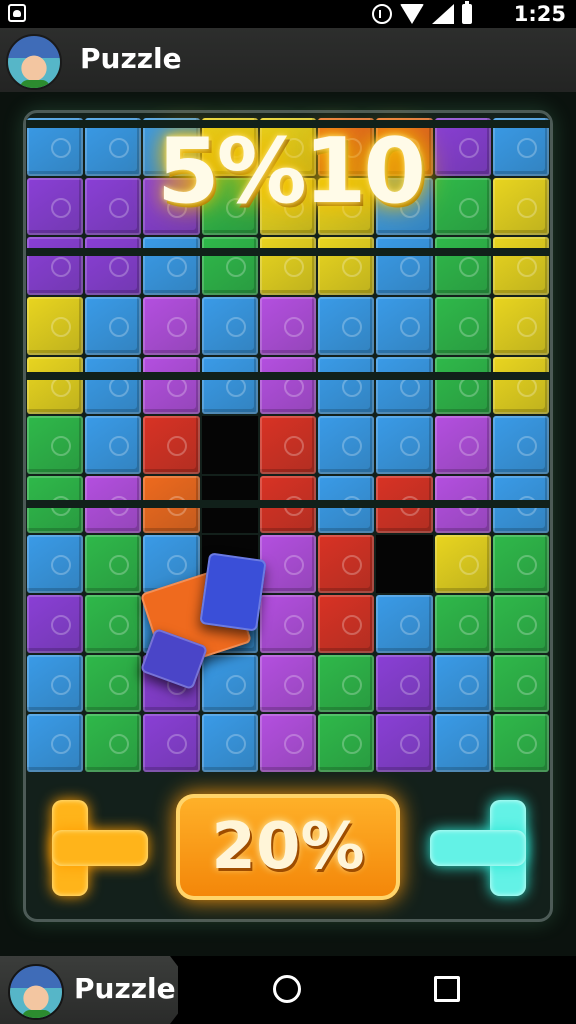 The height and width of the screenshot is (1024, 576). Describe the element at coordinates (17, 13) in the screenshot. I see `notification-app-icon` at that location.